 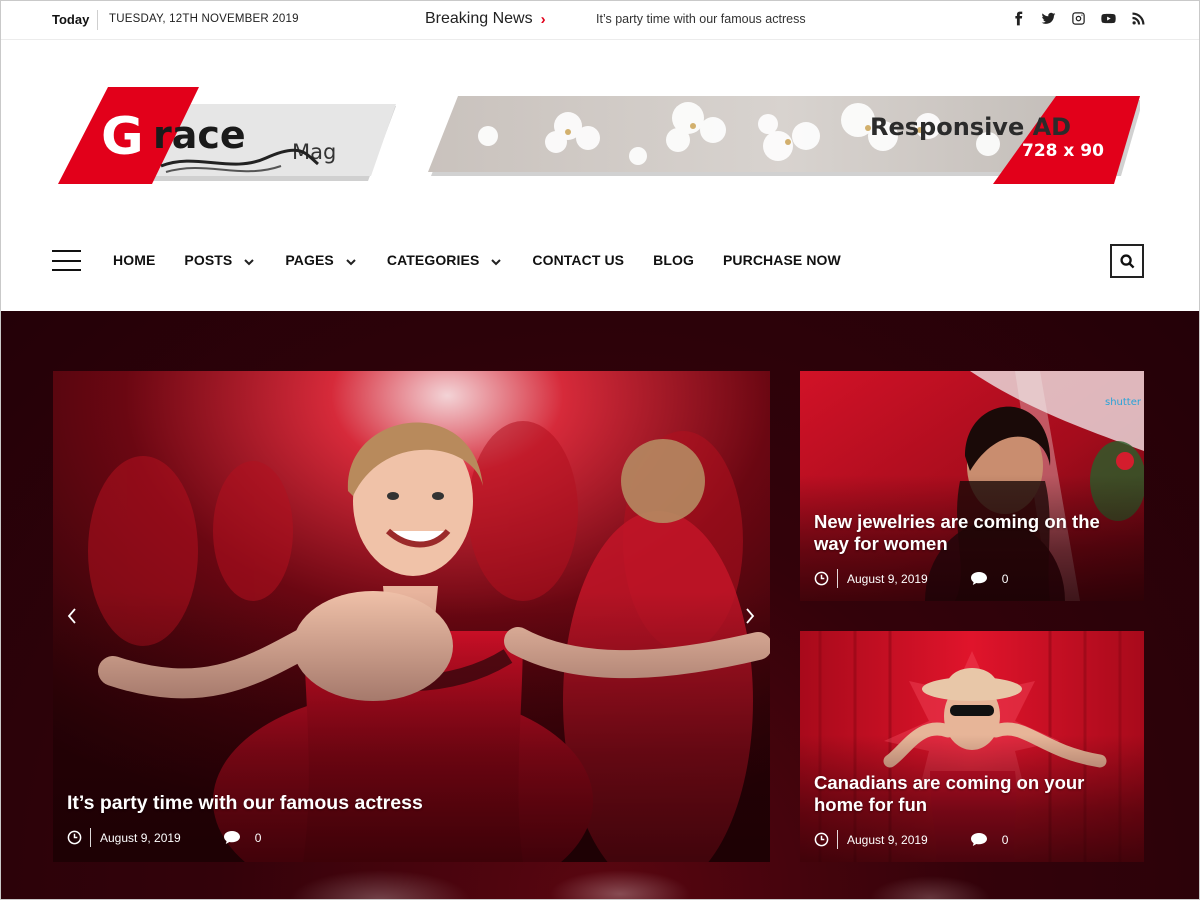 What do you see at coordinates (122, 137) in the screenshot?
I see `logo-big-letter: G` at bounding box center [122, 137].